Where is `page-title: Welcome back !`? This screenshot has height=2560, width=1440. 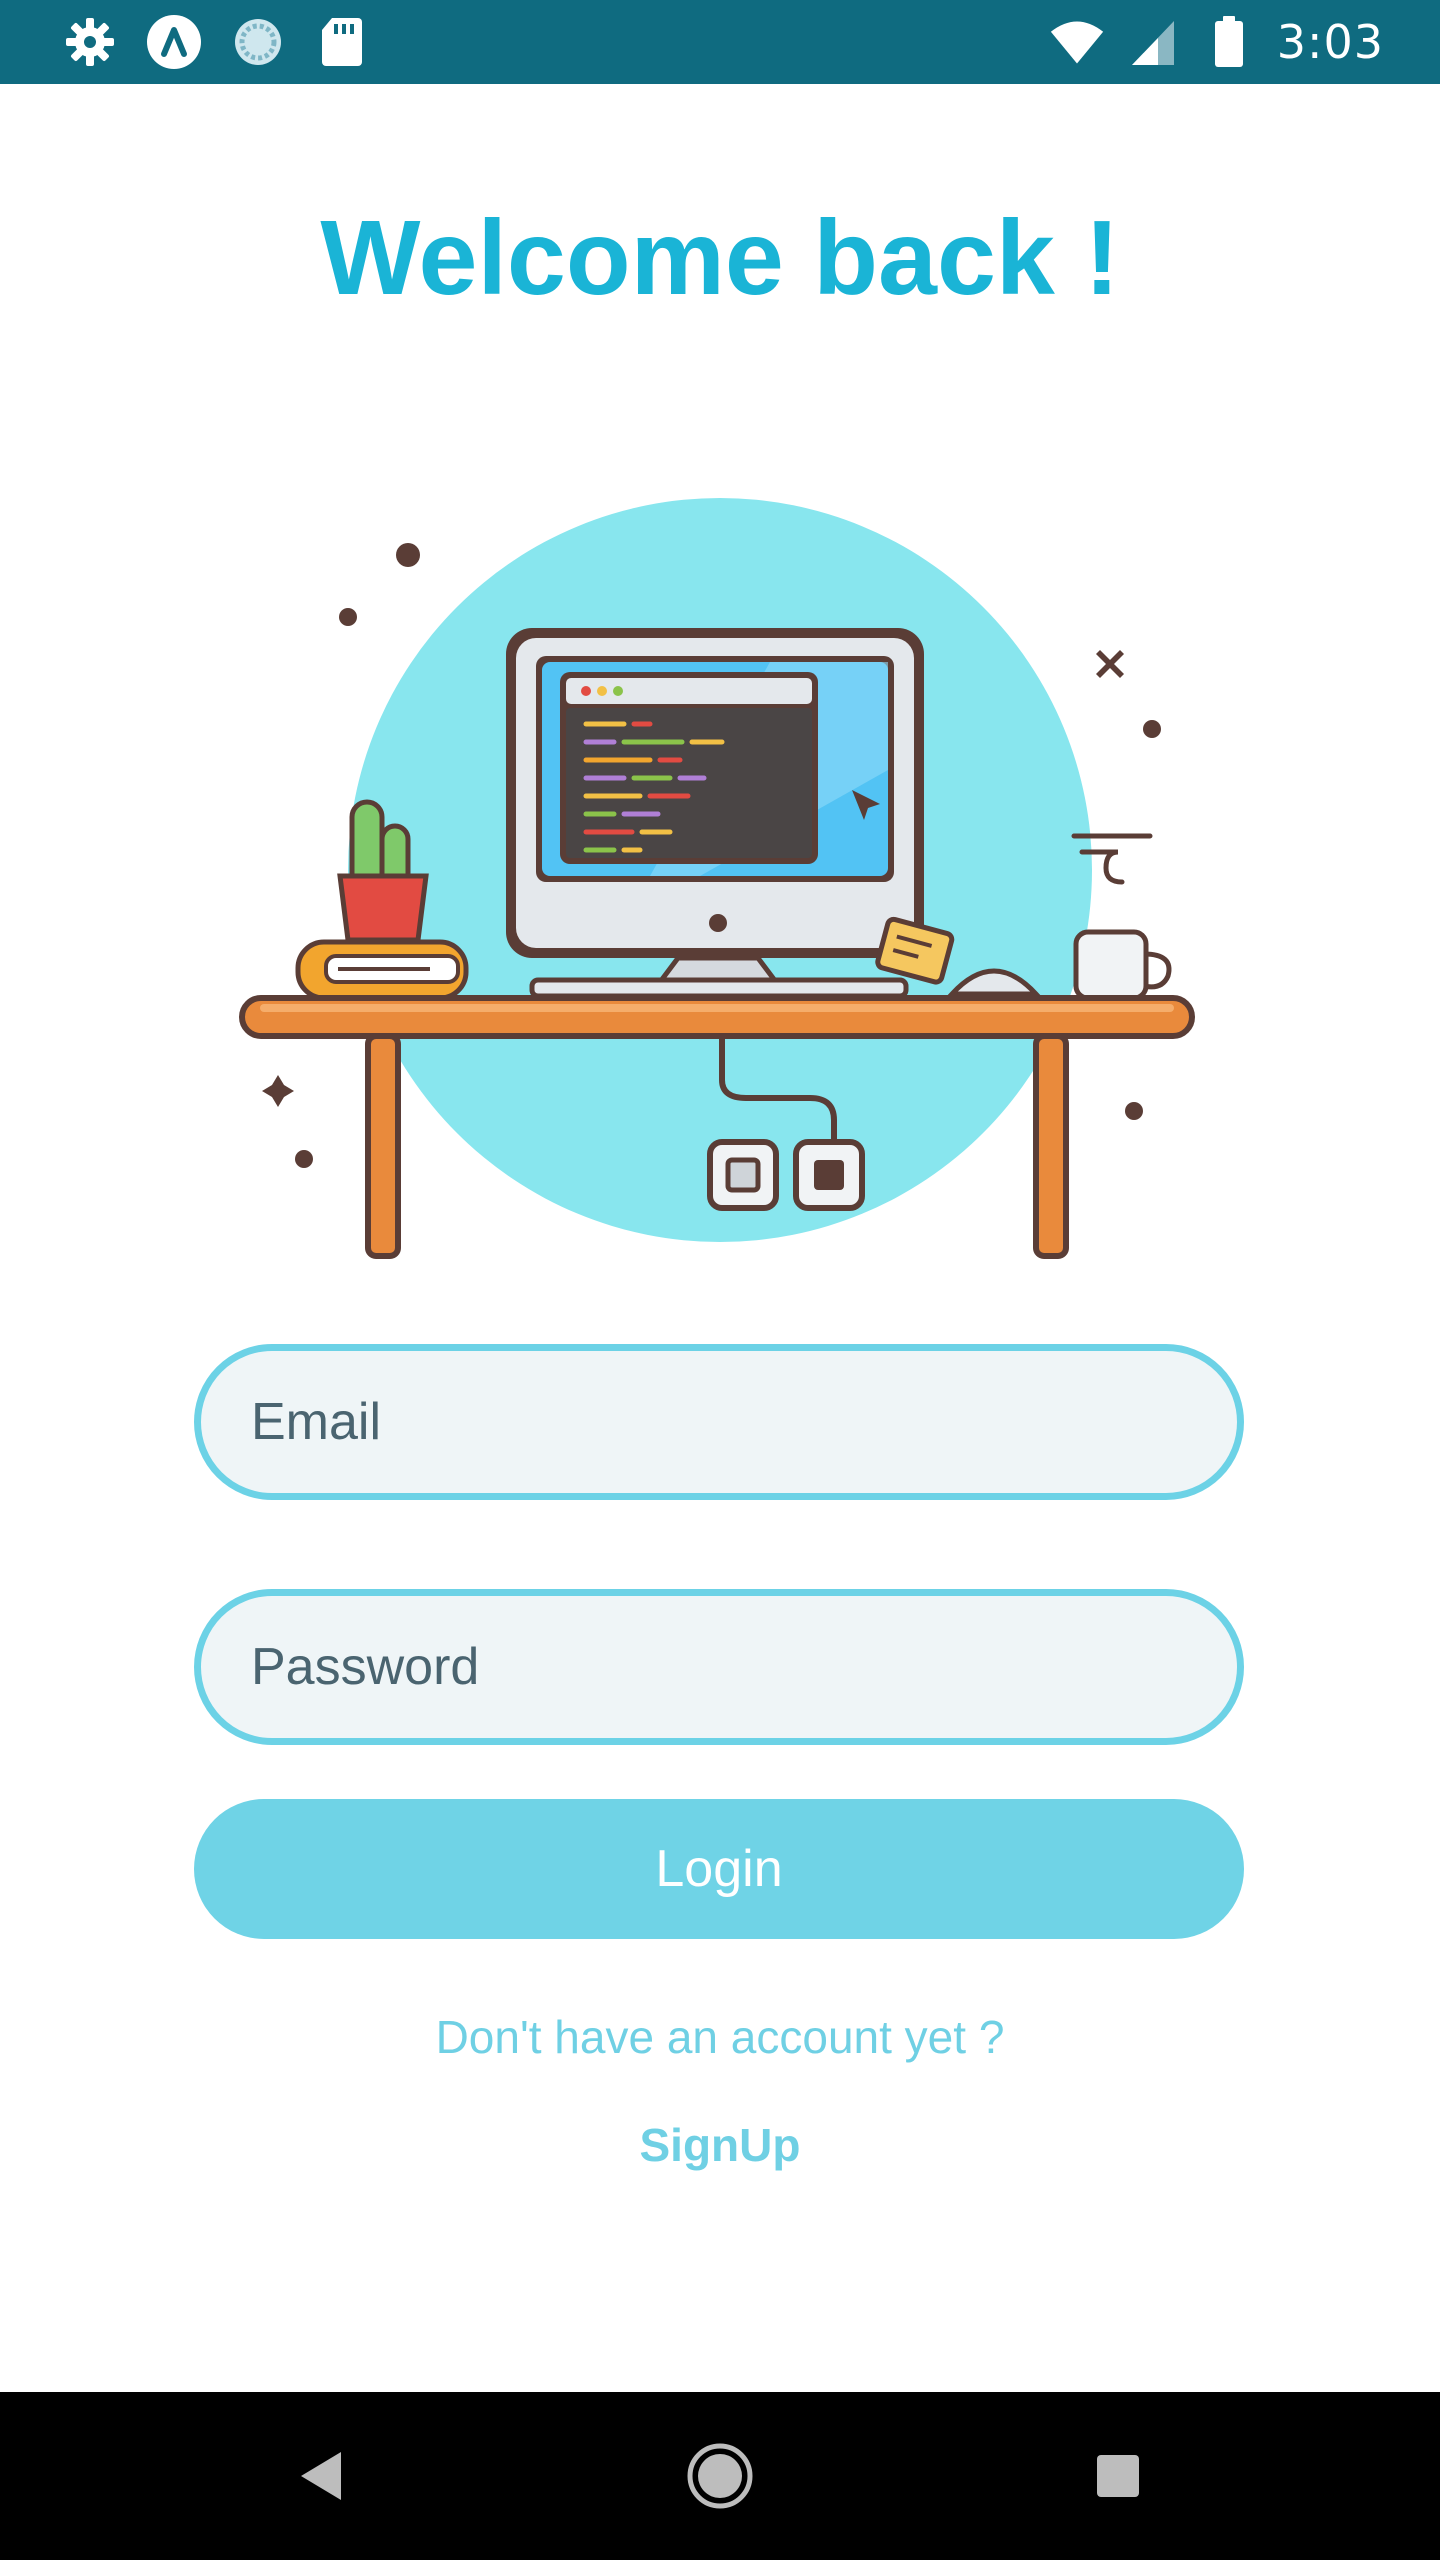
page-title: Welcome back ! is located at coordinates (720, 258).